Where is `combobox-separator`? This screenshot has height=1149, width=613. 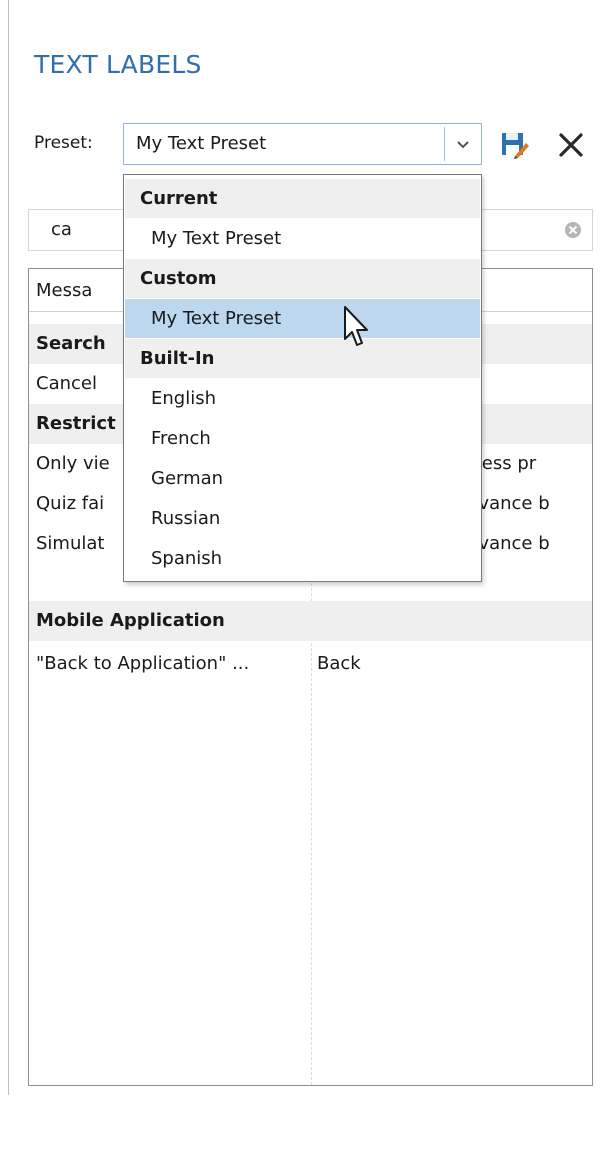
combobox-separator is located at coordinates (444, 144).